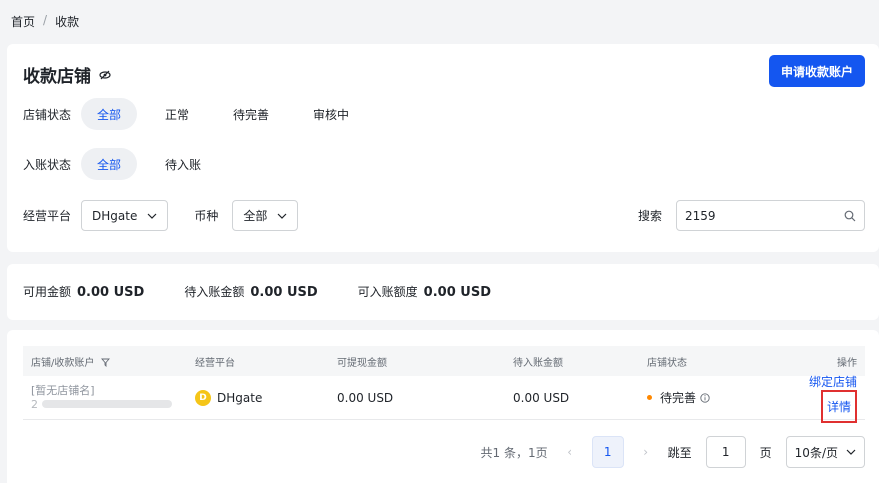 Image resolution: width=879 pixels, height=483 pixels. What do you see at coordinates (57, 77) in the screenshot?
I see `page-title-text: 收款店铺` at bounding box center [57, 77].